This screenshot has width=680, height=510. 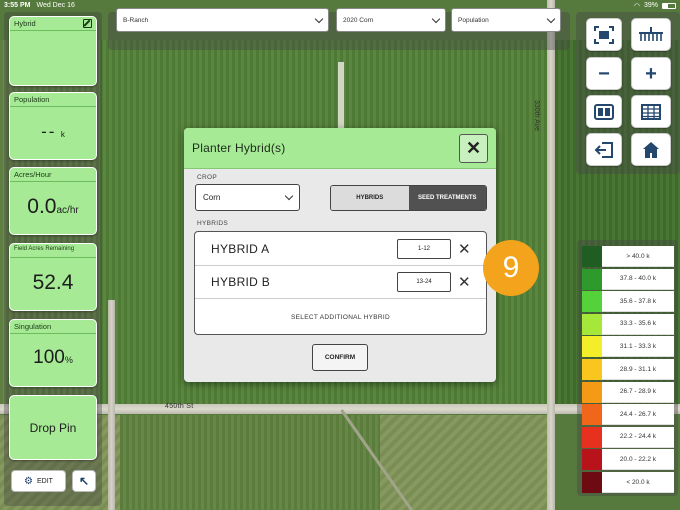 I want to click on planter-button, so click(x=651, y=34).